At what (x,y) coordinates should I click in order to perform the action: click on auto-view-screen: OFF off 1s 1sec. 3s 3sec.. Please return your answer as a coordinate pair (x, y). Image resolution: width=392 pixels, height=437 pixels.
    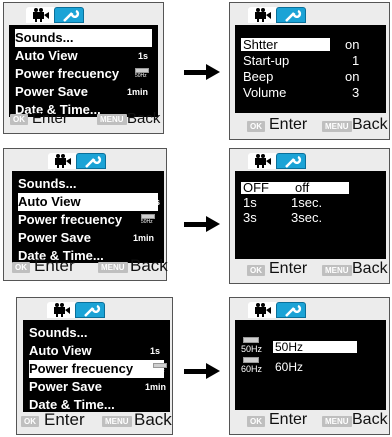
    Looking at the image, I should click on (310, 215).